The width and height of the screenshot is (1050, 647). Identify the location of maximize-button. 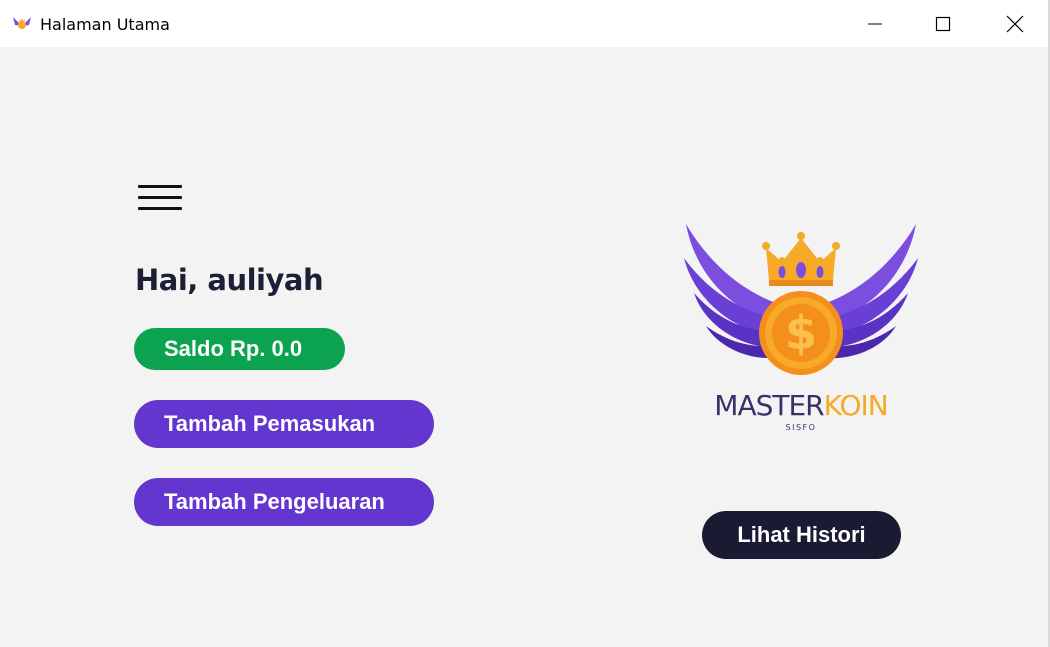
(943, 23).